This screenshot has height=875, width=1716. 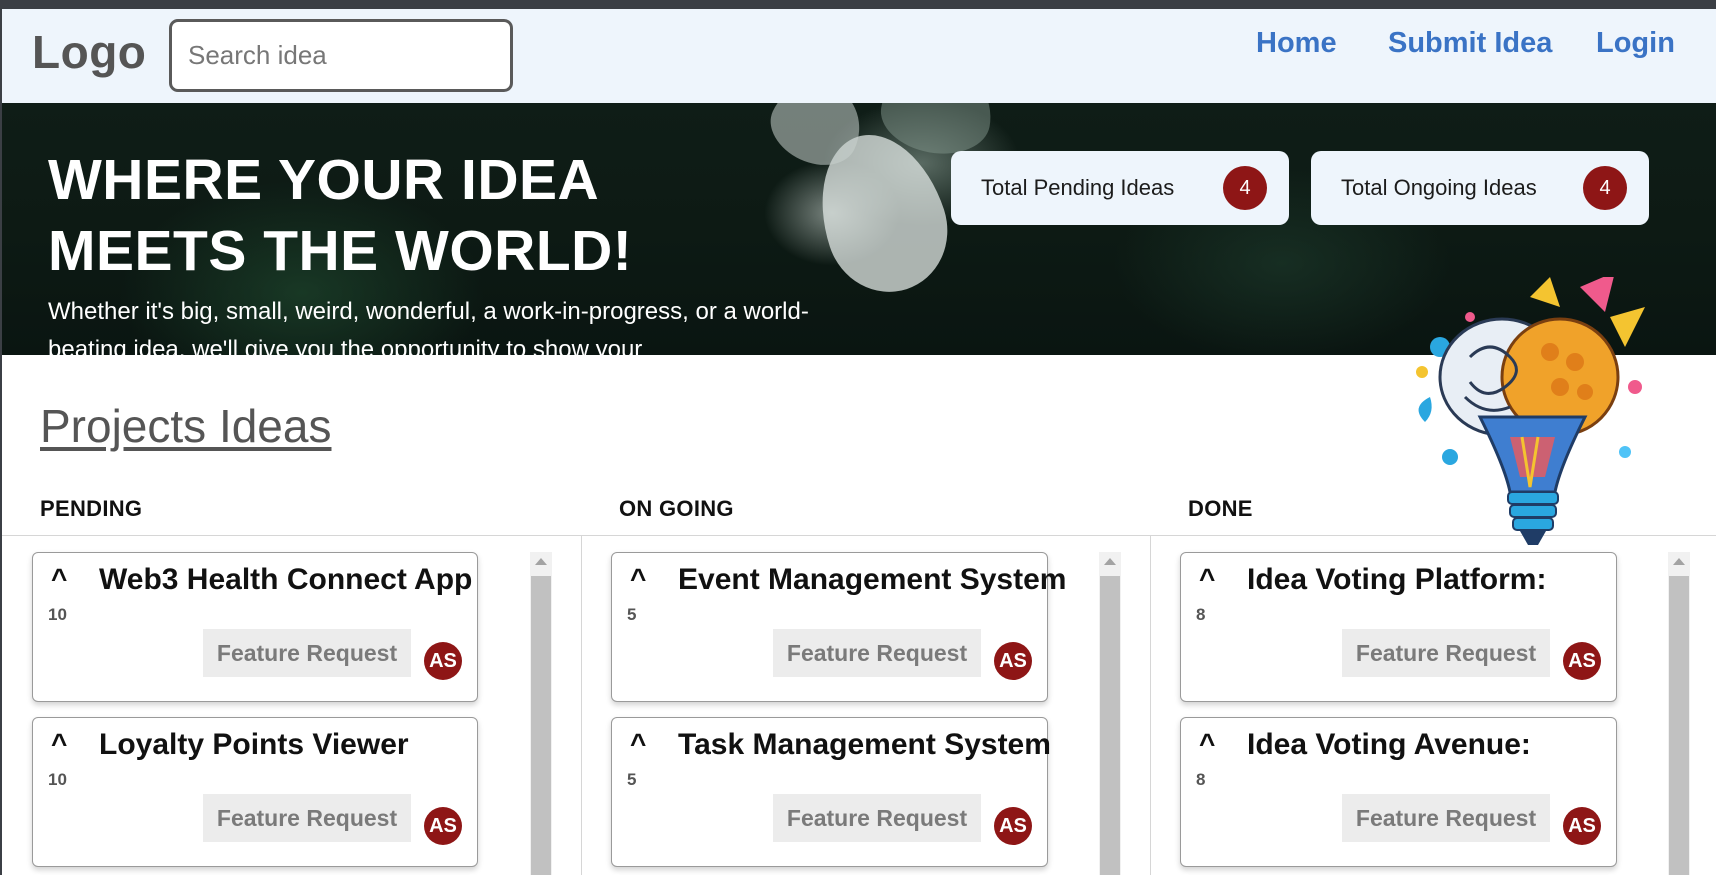 I want to click on top-header: Logo Home Submit Idea Login, so click(x=859, y=56).